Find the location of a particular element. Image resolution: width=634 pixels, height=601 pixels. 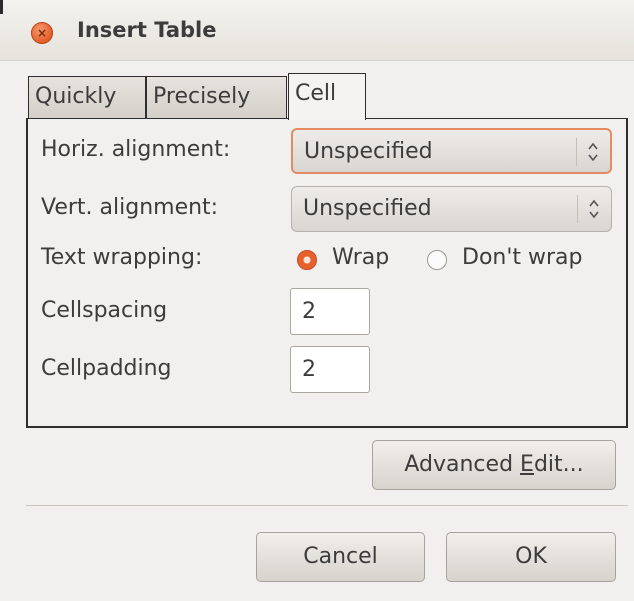

wrap-option-label: Wrap is located at coordinates (360, 257).